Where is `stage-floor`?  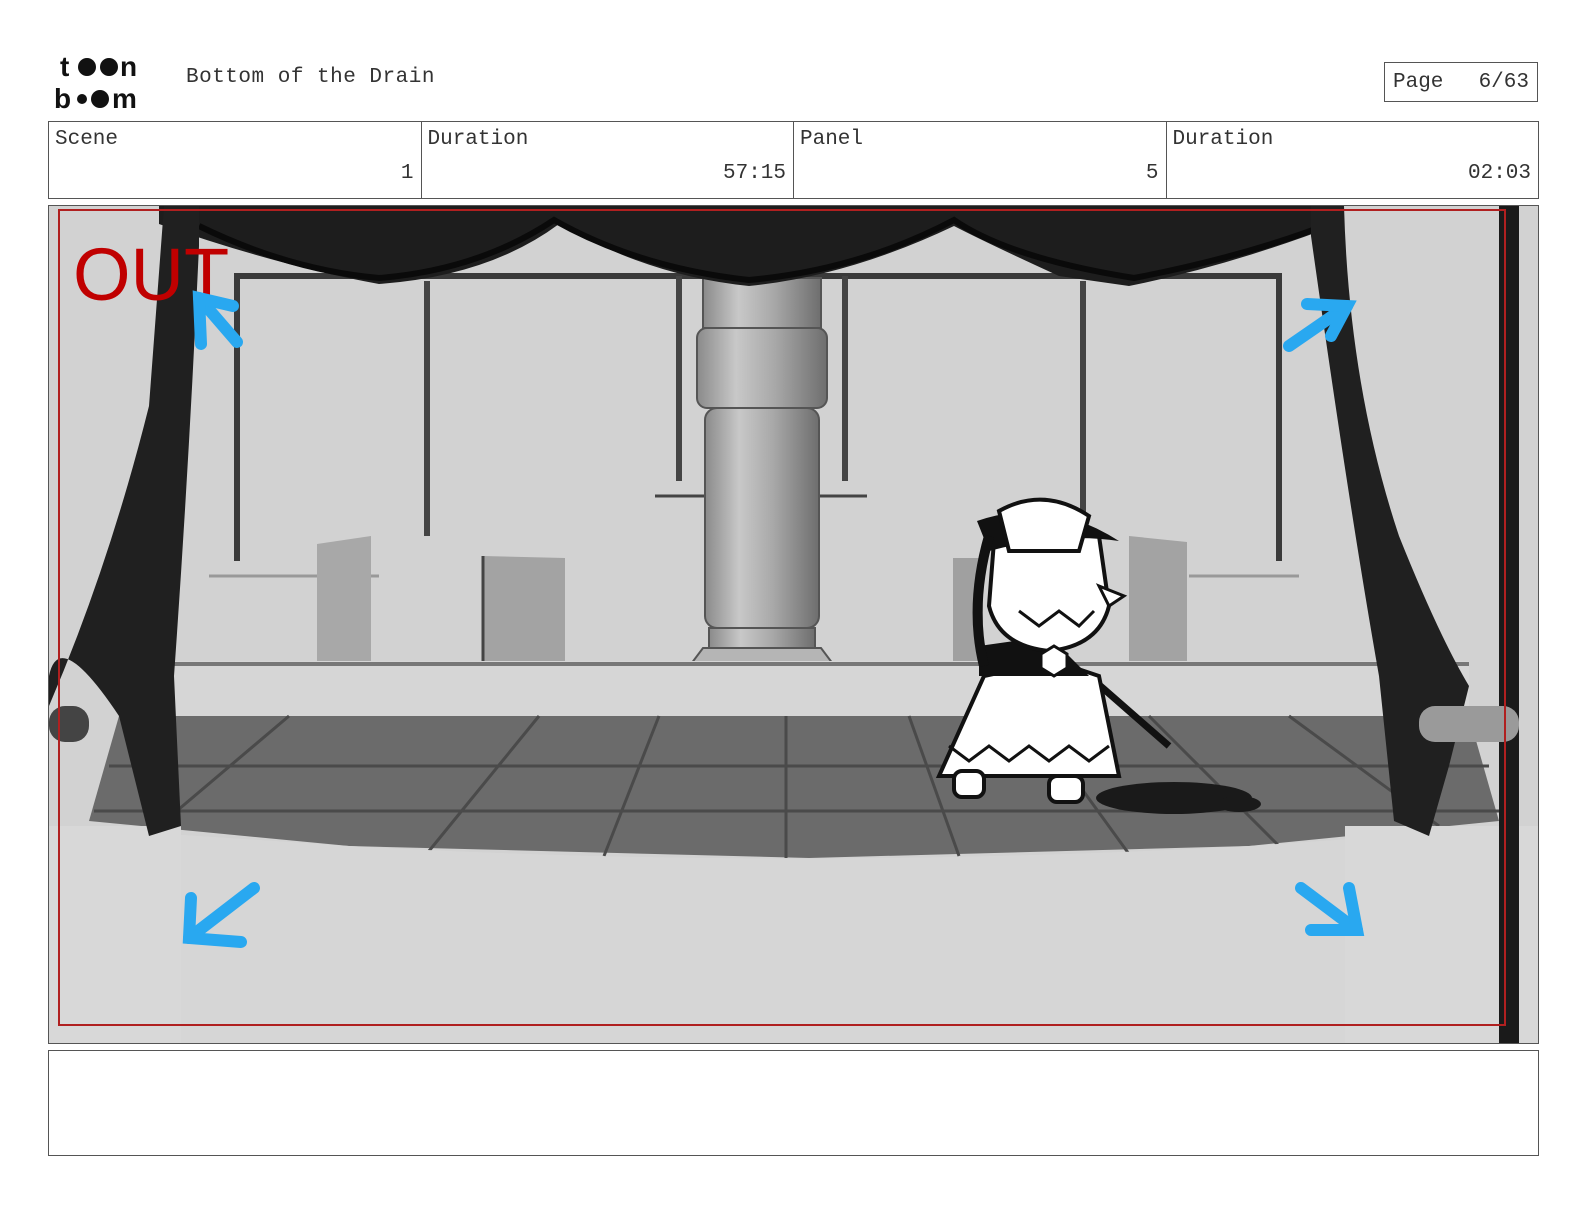 stage-floor is located at coordinates (794, 787).